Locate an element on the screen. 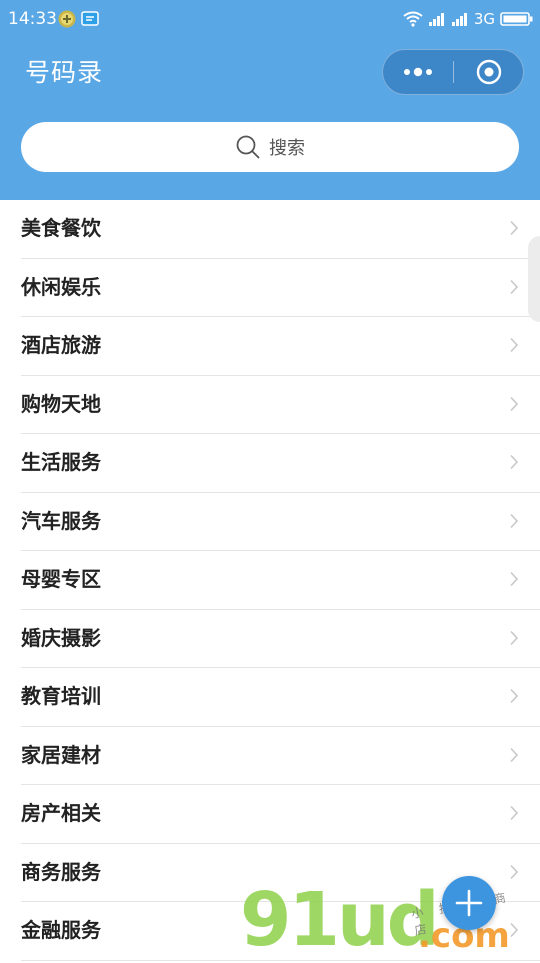 This screenshot has width=540, height=963. list-item-label: 婚庆摄影 is located at coordinates (61, 637).